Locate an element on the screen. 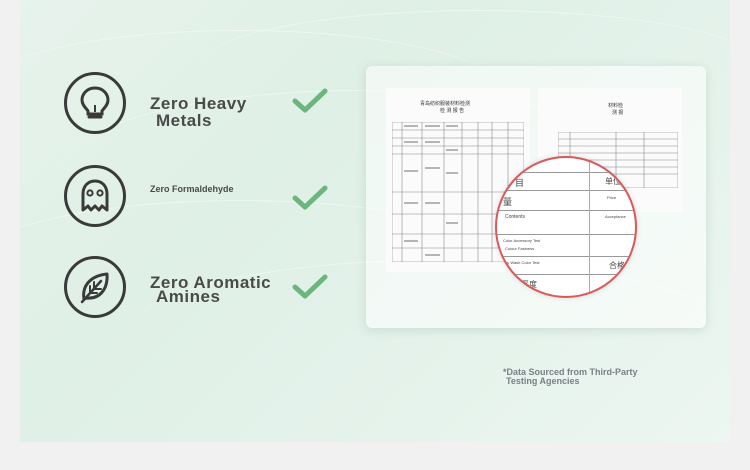 The height and width of the screenshot is (470, 750). magnifier-text: Dry Wash Color Test is located at coordinates (521, 262).